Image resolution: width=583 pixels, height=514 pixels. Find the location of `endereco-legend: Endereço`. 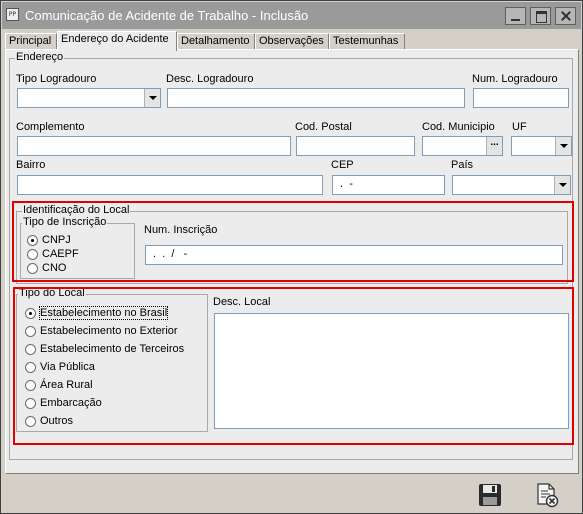

endereco-legend: Endereço is located at coordinates (40, 57).